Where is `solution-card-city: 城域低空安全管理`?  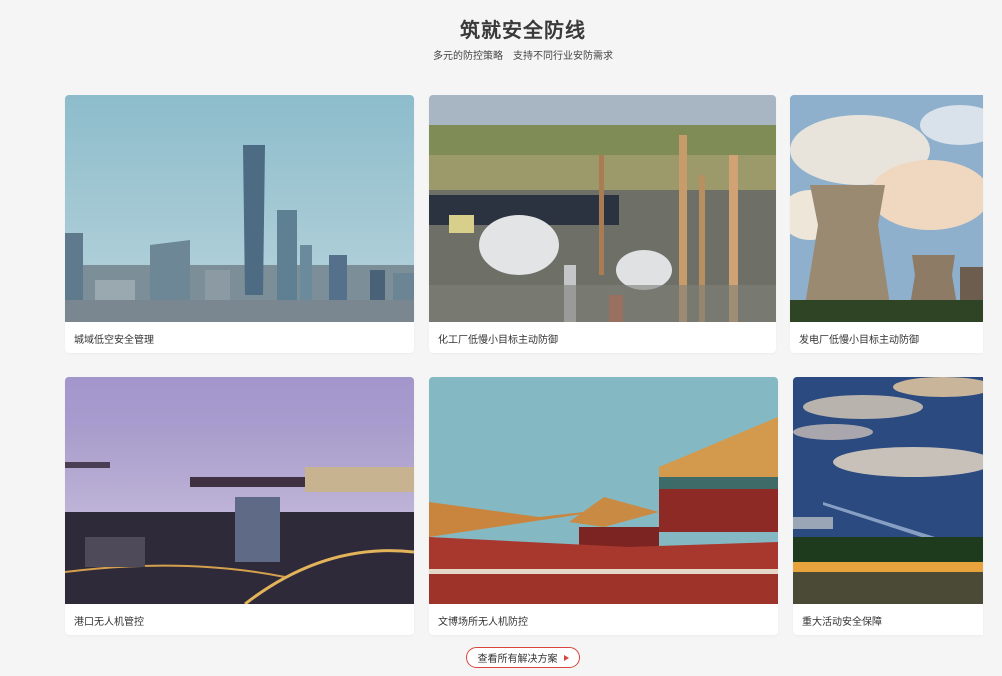 solution-card-city: 城域低空安全管理 is located at coordinates (239, 224).